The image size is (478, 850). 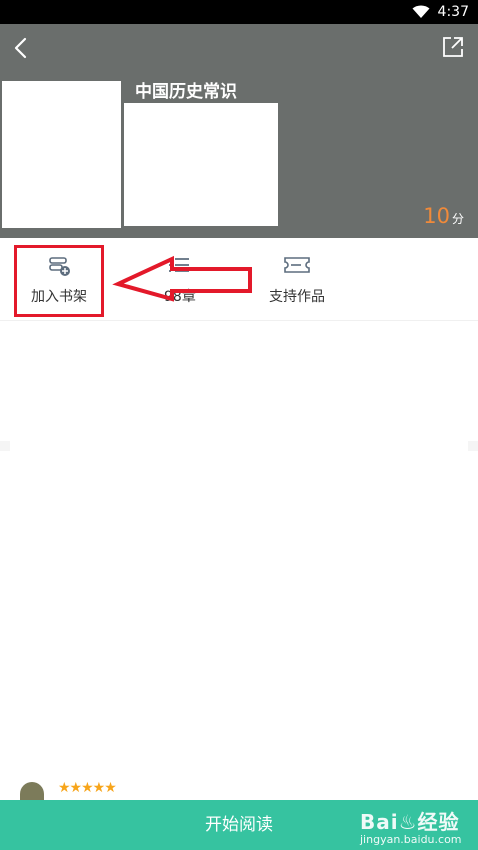 What do you see at coordinates (297, 265) in the screenshot?
I see `ticket-icon` at bounding box center [297, 265].